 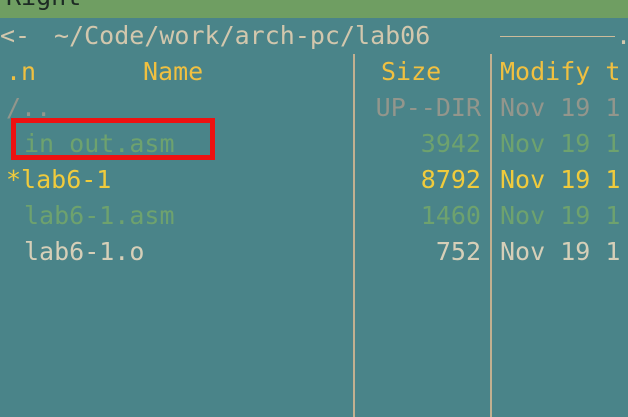 I want to click on menubar: Right, so click(x=314, y=9).